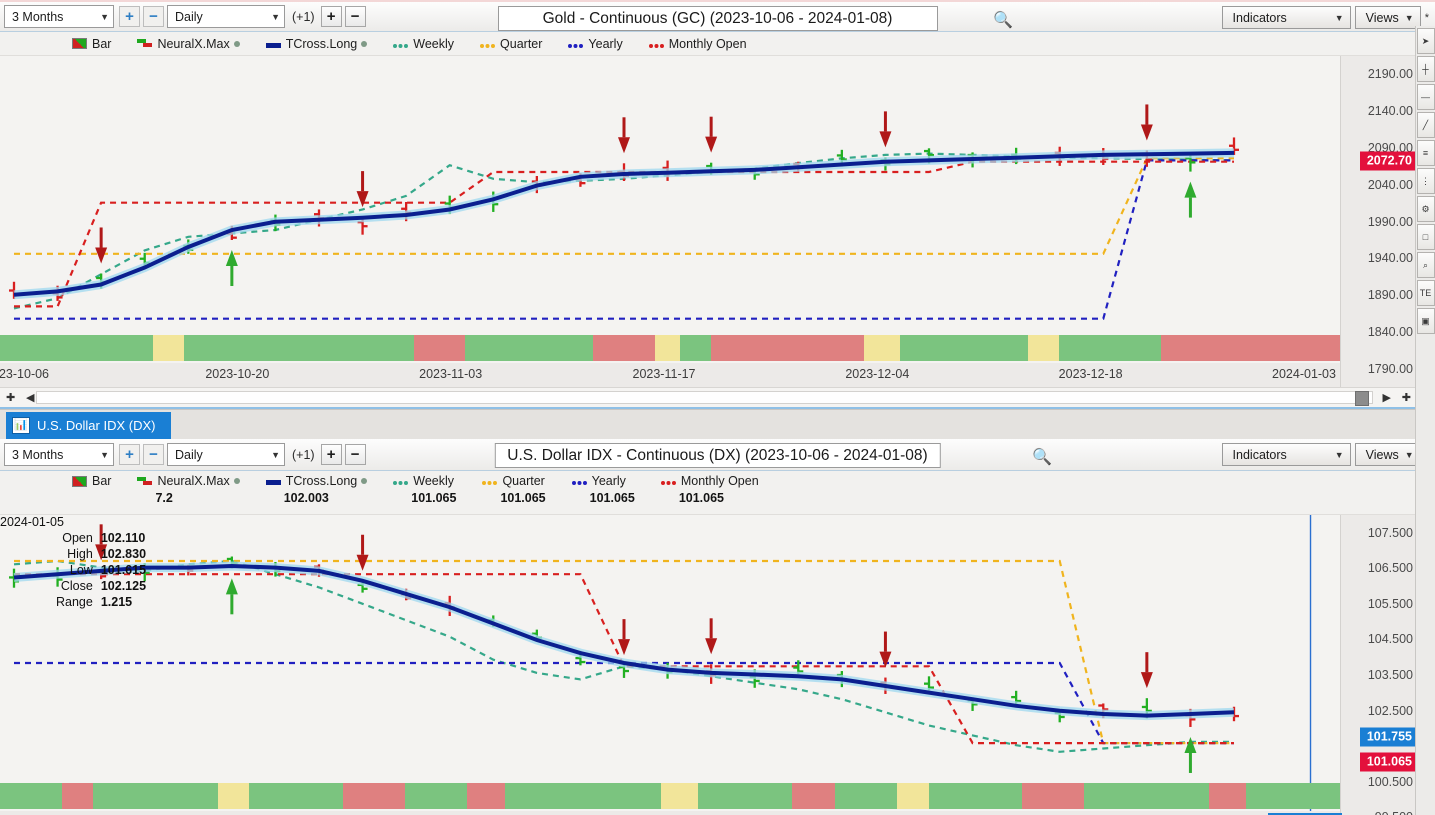  I want to click on legend-item-quarter: Quarter, so click(511, 44).